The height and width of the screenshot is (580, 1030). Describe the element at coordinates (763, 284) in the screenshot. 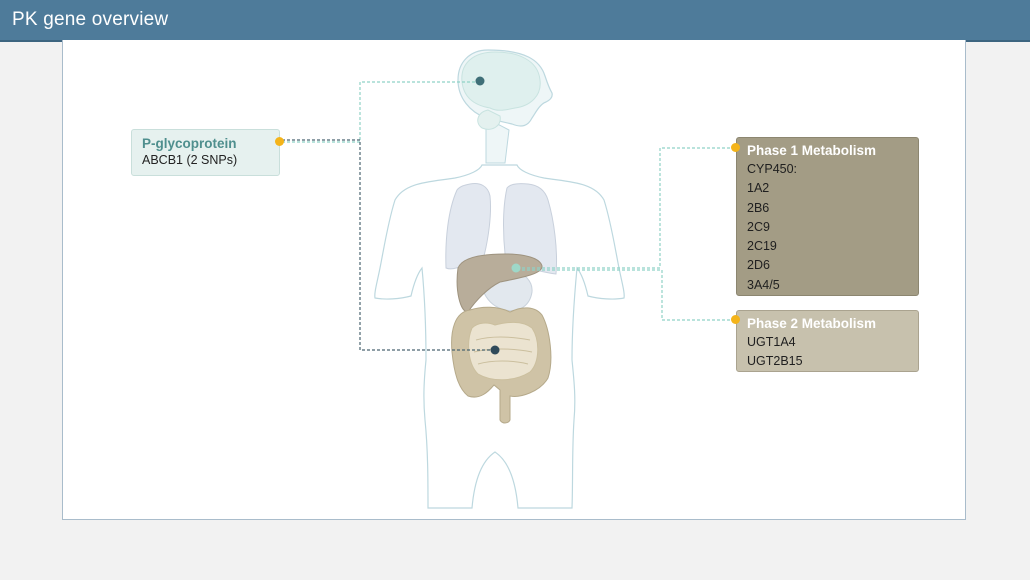

I see `phase1-item: 3A4/5` at that location.